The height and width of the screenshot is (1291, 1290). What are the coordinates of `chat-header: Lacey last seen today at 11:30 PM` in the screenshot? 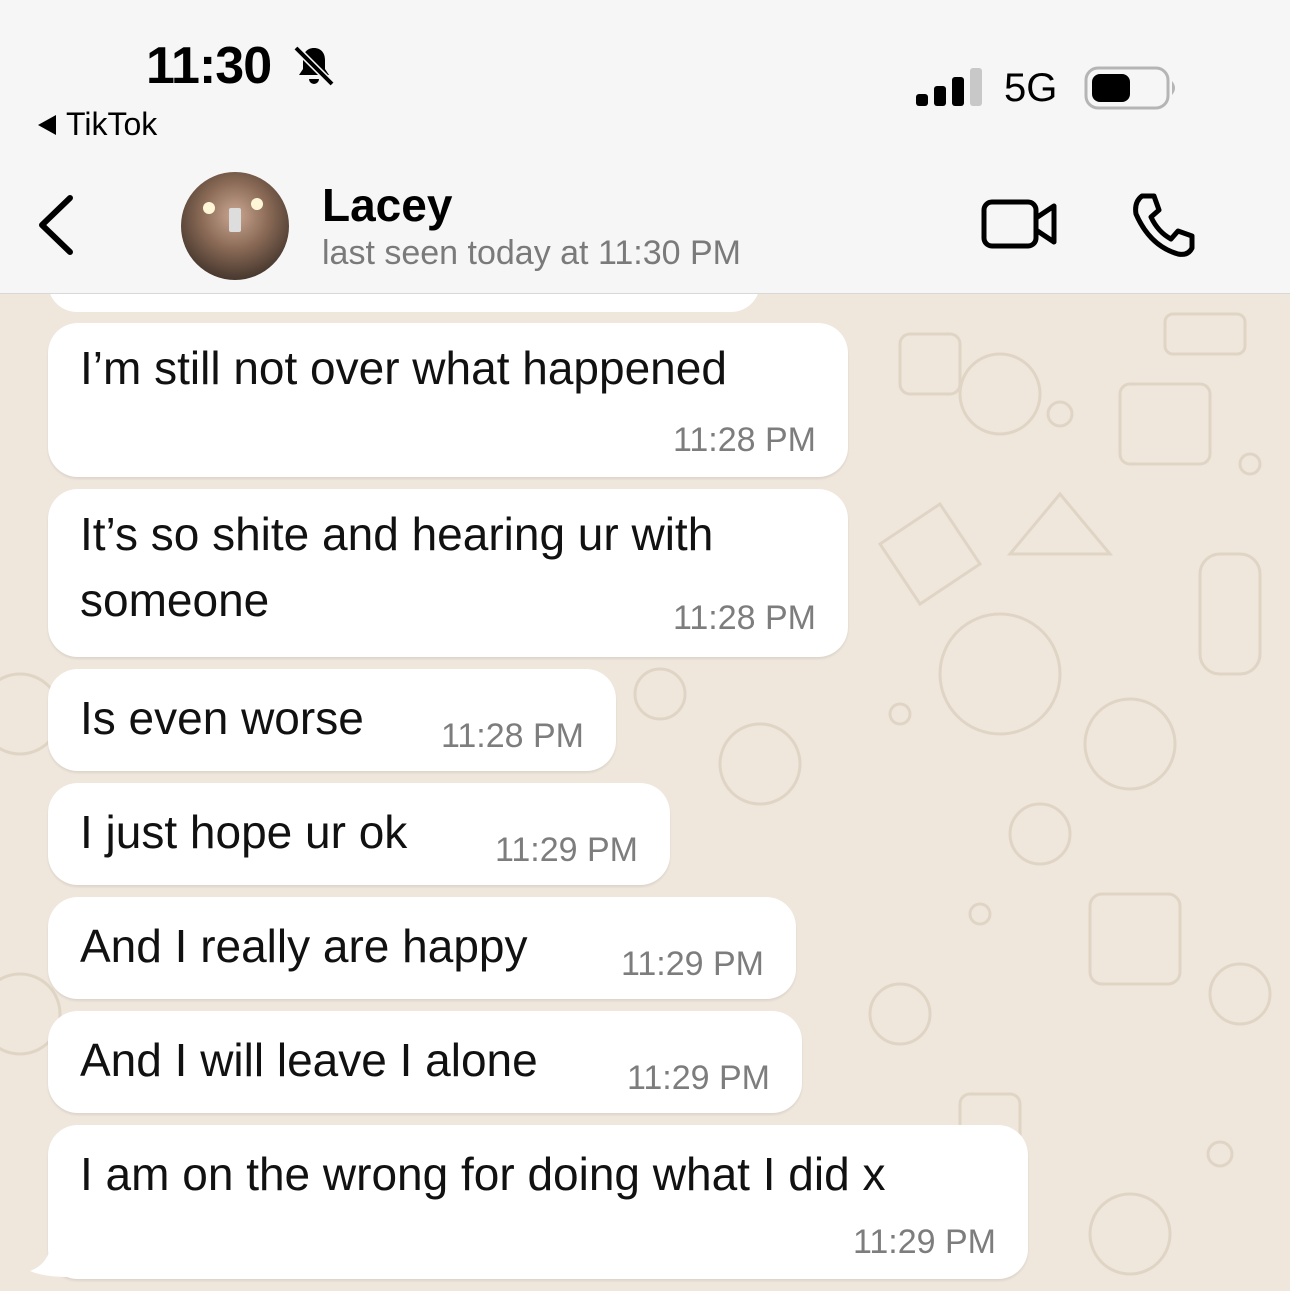 It's located at (645, 227).